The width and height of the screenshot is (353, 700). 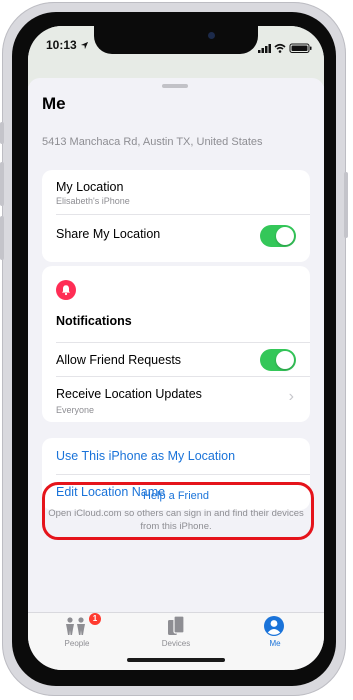 What do you see at coordinates (66, 290) in the screenshot?
I see `bell-icon` at bounding box center [66, 290].